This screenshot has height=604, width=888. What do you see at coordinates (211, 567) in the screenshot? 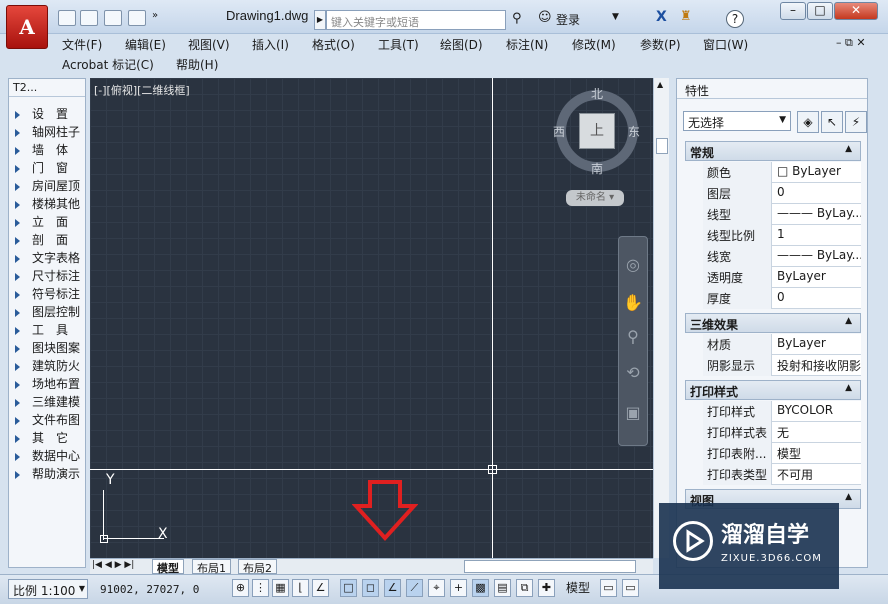
I see `tab-layout1: 布局1` at bounding box center [211, 567].